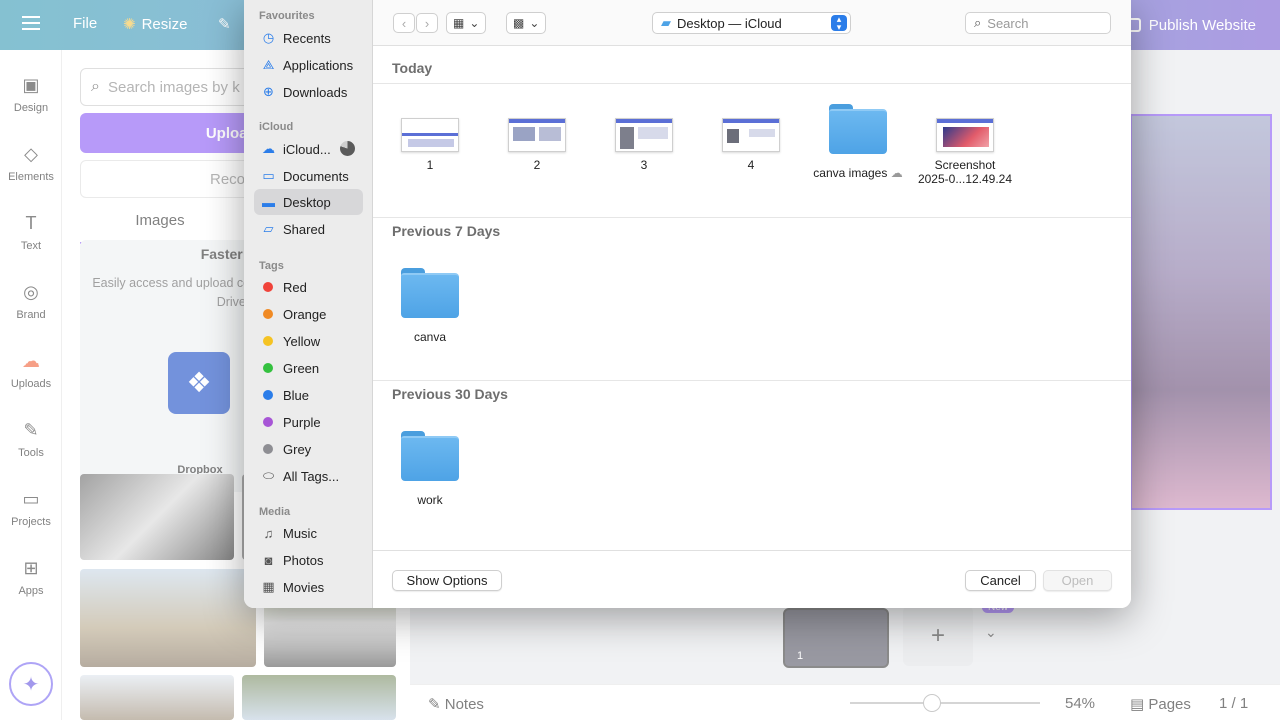 The width and height of the screenshot is (1280, 720). Describe the element at coordinates (430, 165) in the screenshot. I see `file-label: 1` at that location.